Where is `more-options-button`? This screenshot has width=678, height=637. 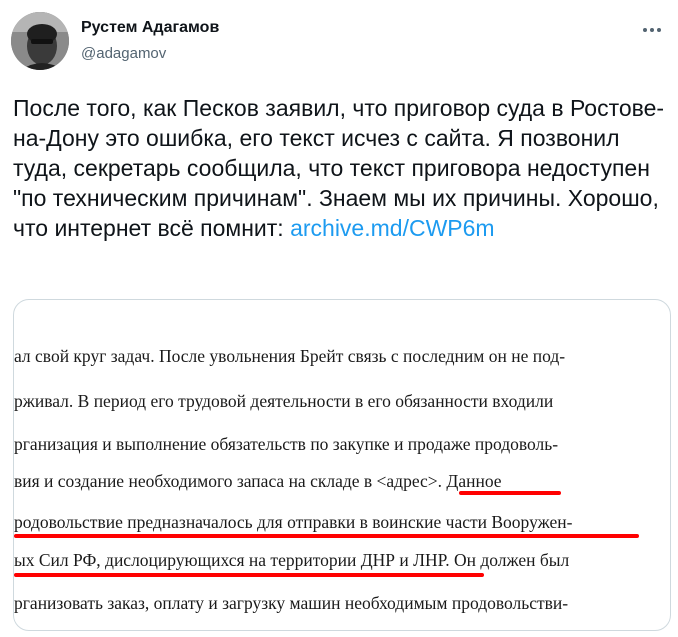
more-options-button is located at coordinates (652, 30).